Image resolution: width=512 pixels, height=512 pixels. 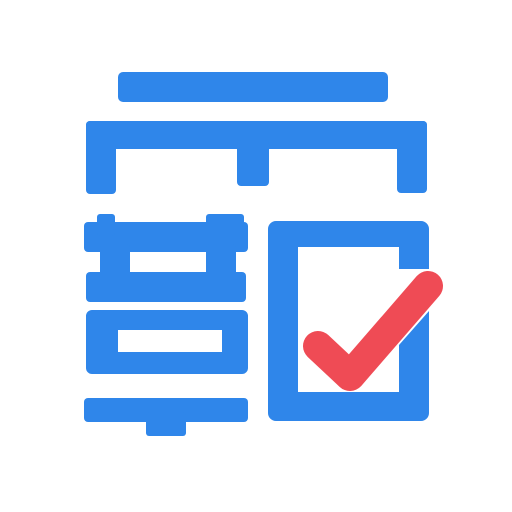 What do you see at coordinates (167, 342) in the screenshot?
I see `grid-frame-shape` at bounding box center [167, 342].